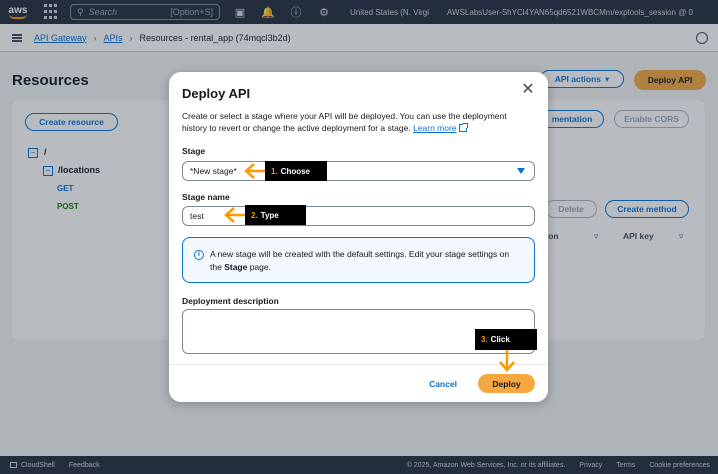 The image size is (718, 474). What do you see at coordinates (506, 383) in the screenshot?
I see `deploy-button: Deploy` at bounding box center [506, 383].